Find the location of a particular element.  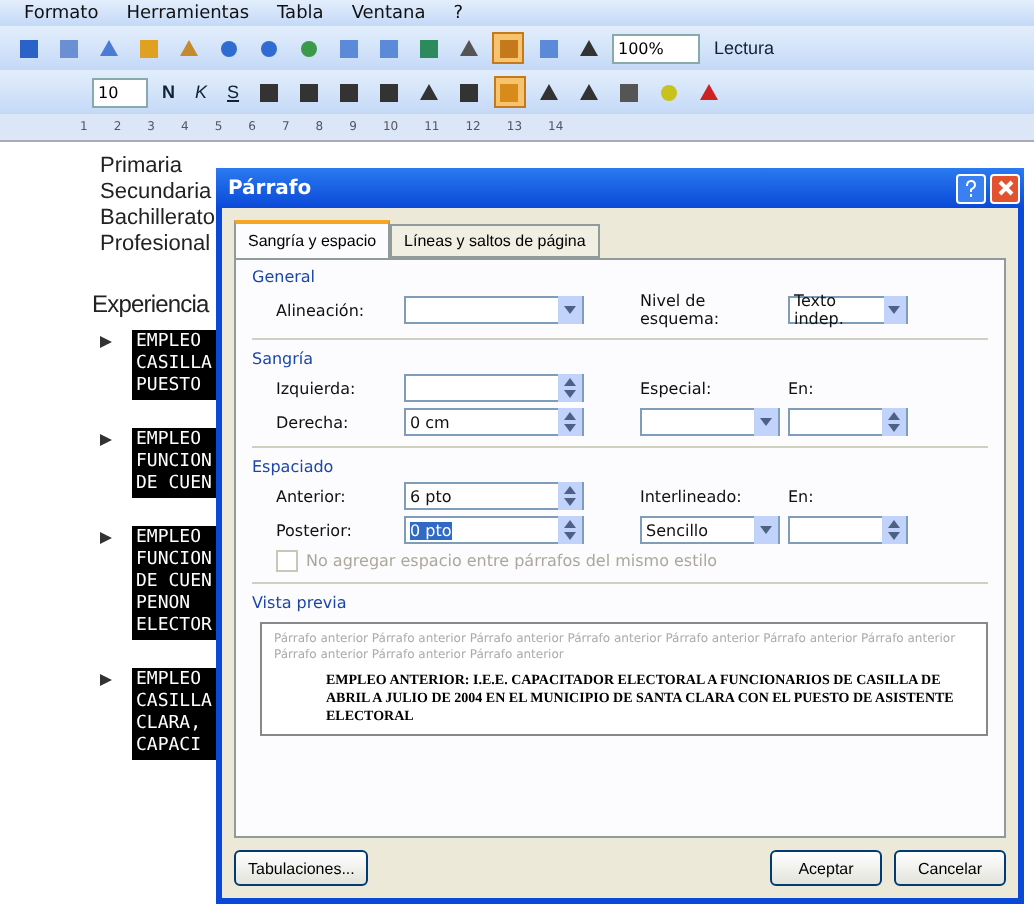

field-label: Derecha: is located at coordinates (313, 422).